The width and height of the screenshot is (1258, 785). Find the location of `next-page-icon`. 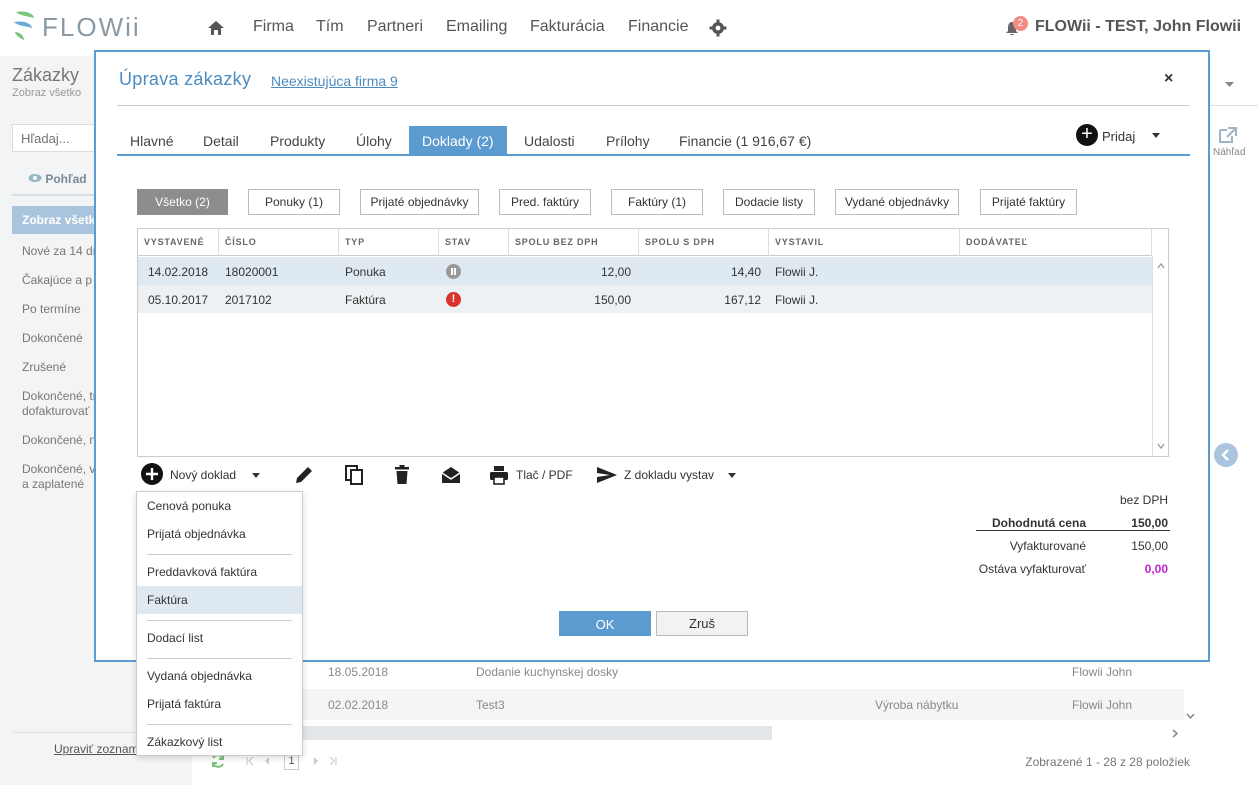

next-page-icon is located at coordinates (316, 761).